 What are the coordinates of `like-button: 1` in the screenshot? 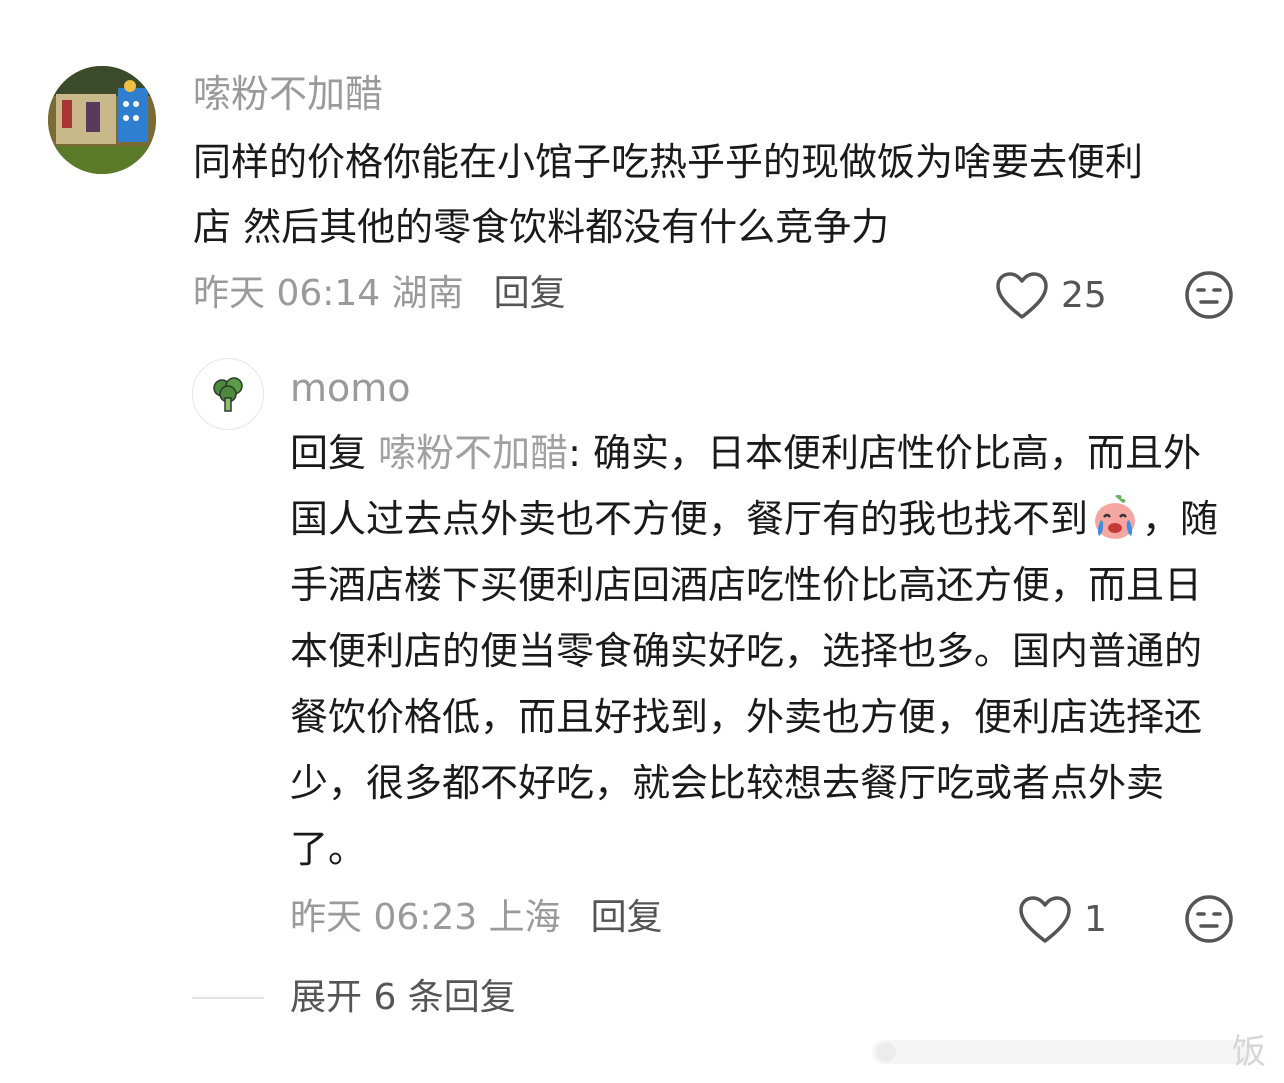 It's located at (1062, 920).